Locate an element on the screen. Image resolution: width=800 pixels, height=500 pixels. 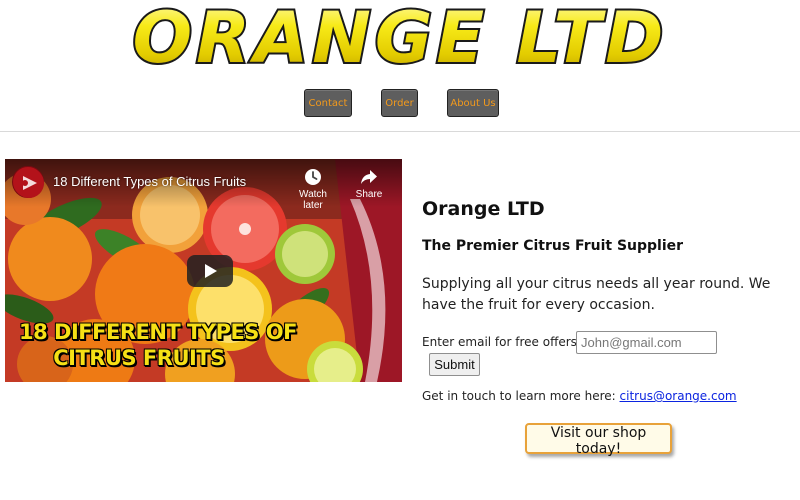
clock-icon is located at coordinates (313, 177).